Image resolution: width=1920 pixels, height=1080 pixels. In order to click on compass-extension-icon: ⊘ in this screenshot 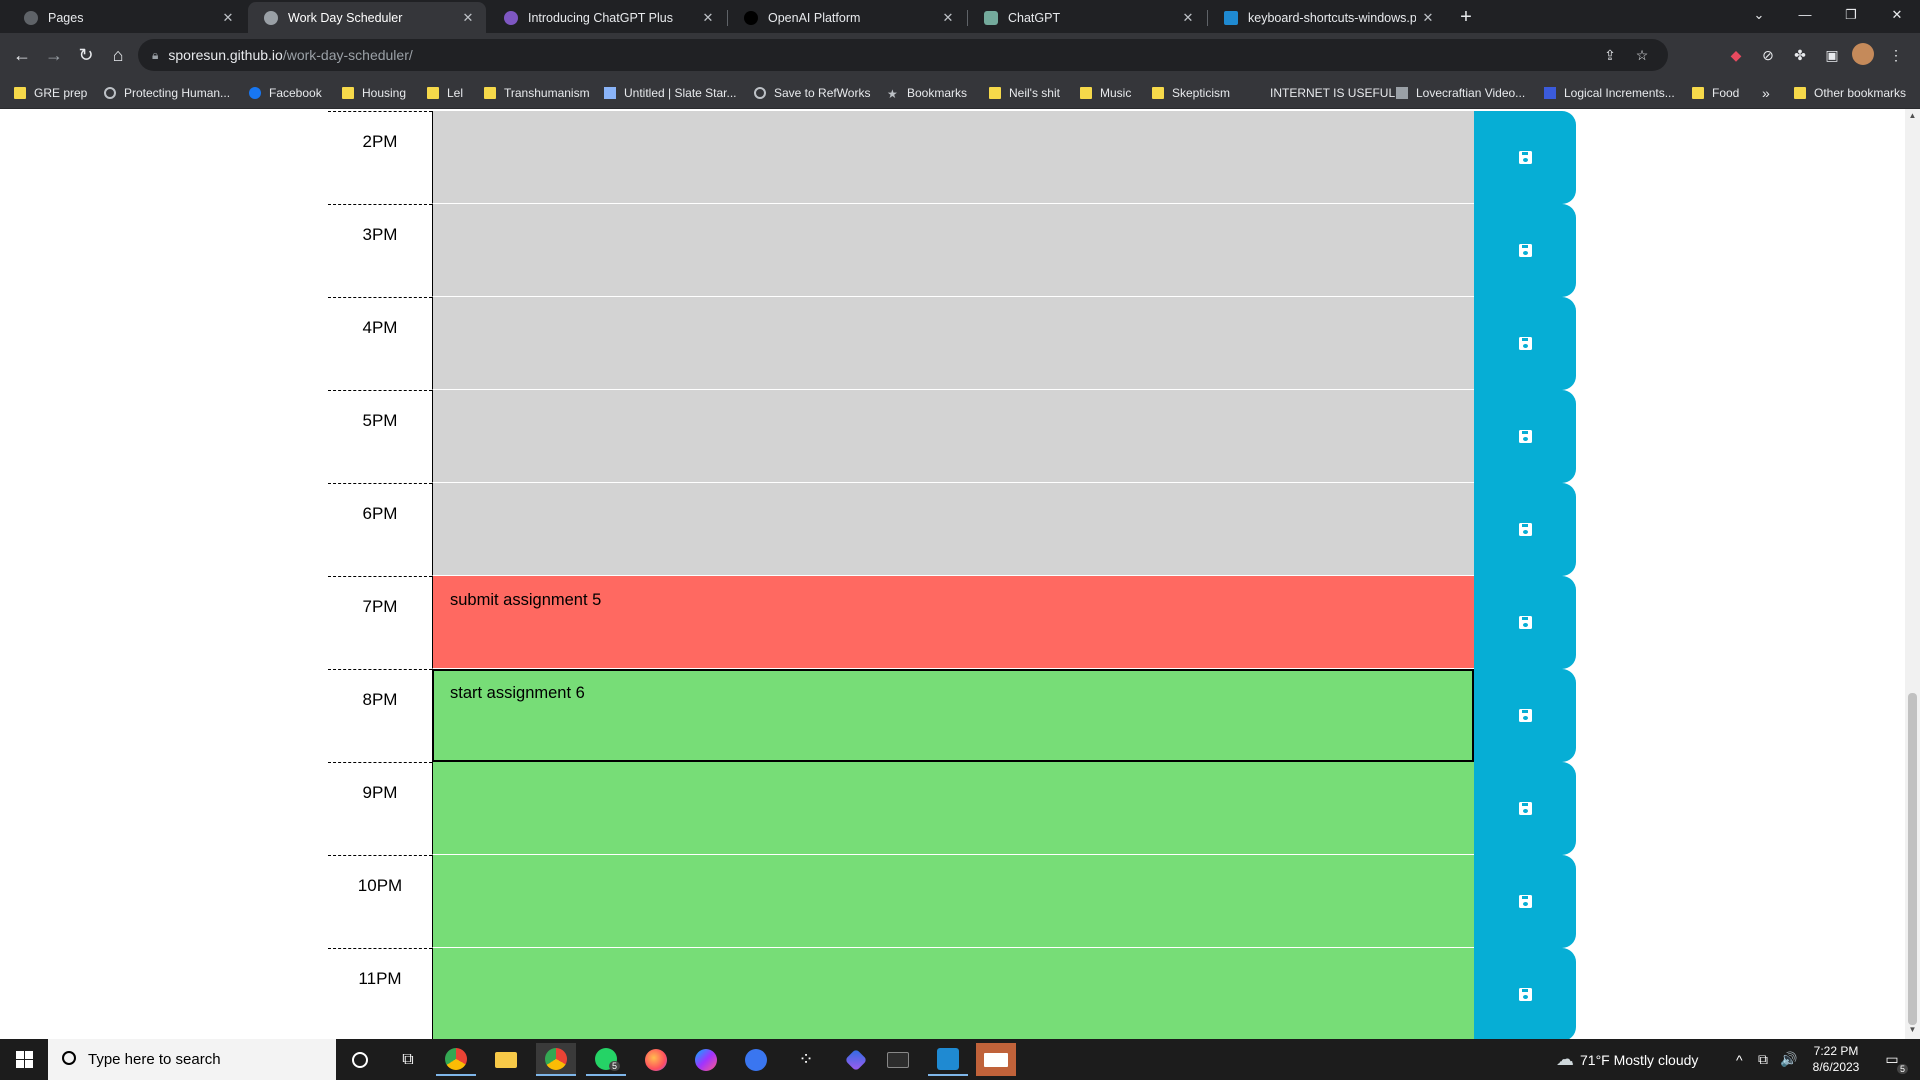, I will do `click(1768, 55)`.